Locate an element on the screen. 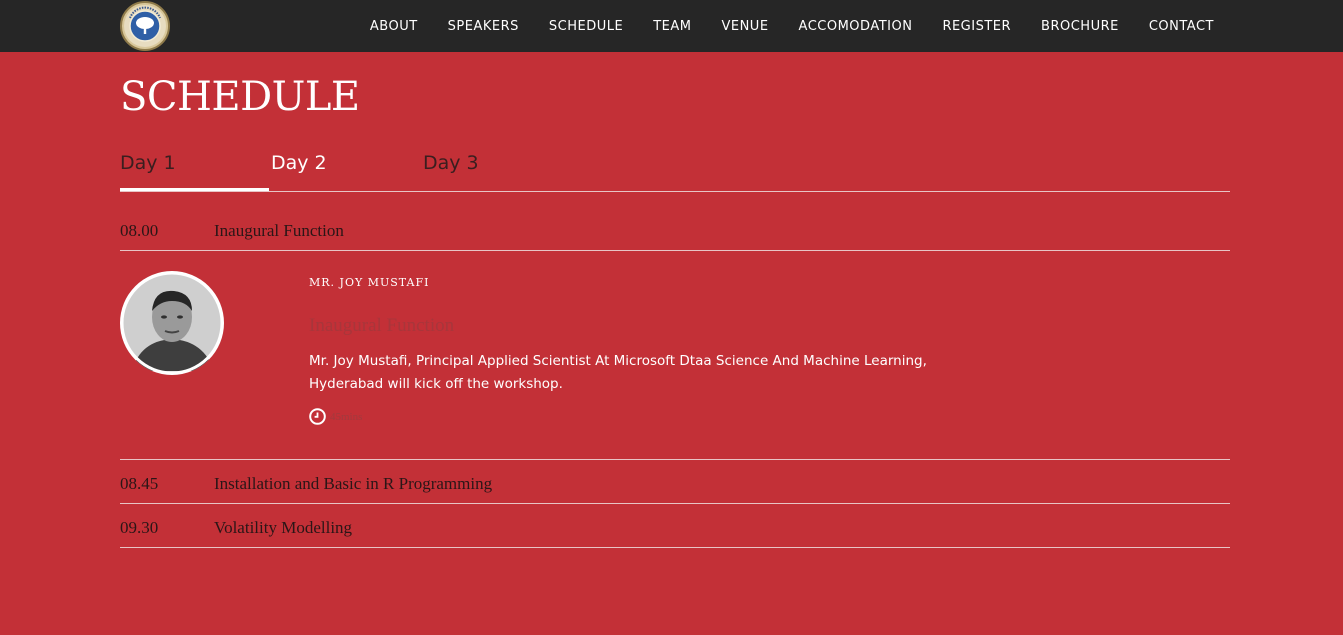 The image size is (1343, 635). schedule-time: 09.30 is located at coordinates (139, 527).